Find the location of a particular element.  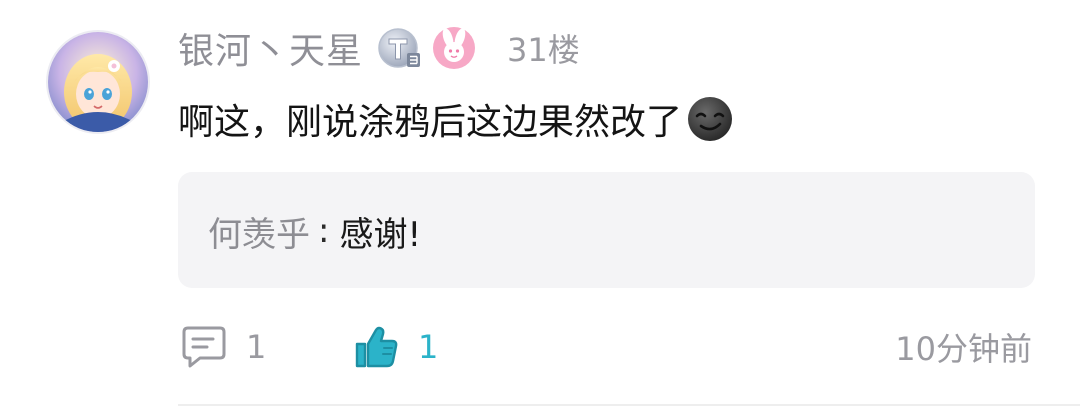

smirk-emoji-icon is located at coordinates (710, 119).